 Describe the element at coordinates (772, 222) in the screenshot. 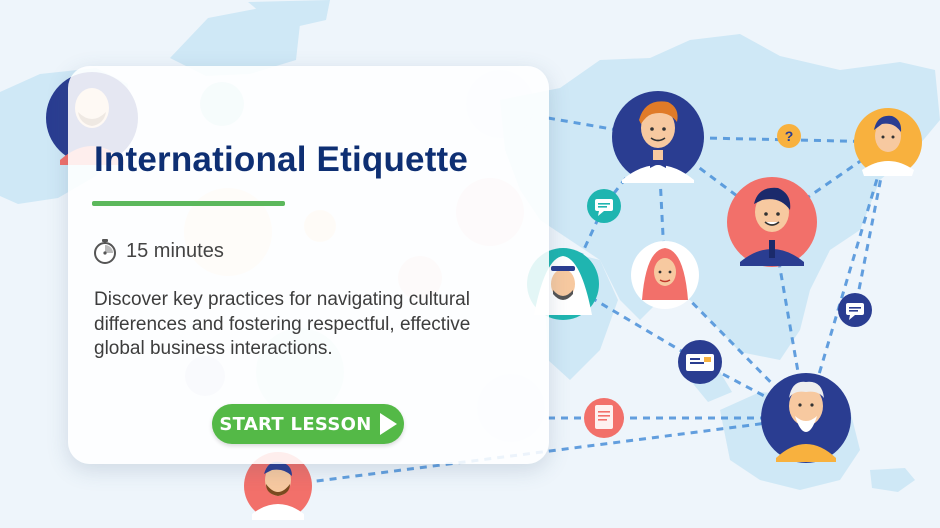

I see `avatar-man-tie` at that location.